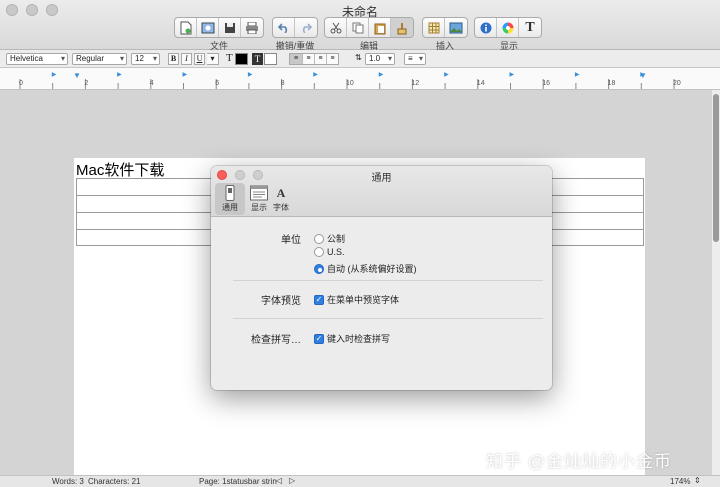  I want to click on align-justify-icon: ≡, so click(332, 59).